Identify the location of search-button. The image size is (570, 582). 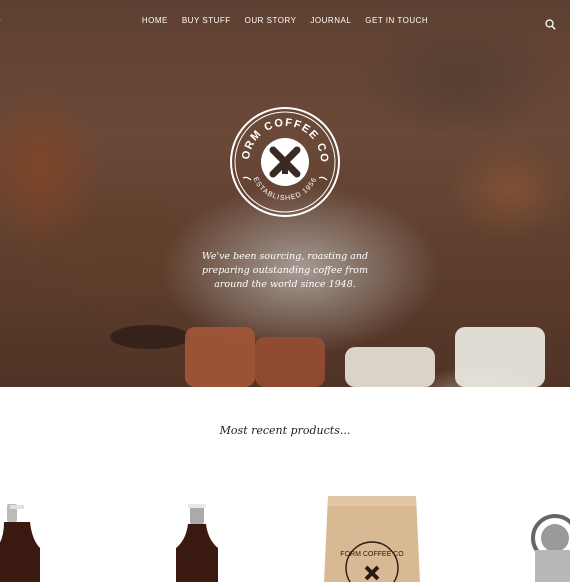
(550, 24).